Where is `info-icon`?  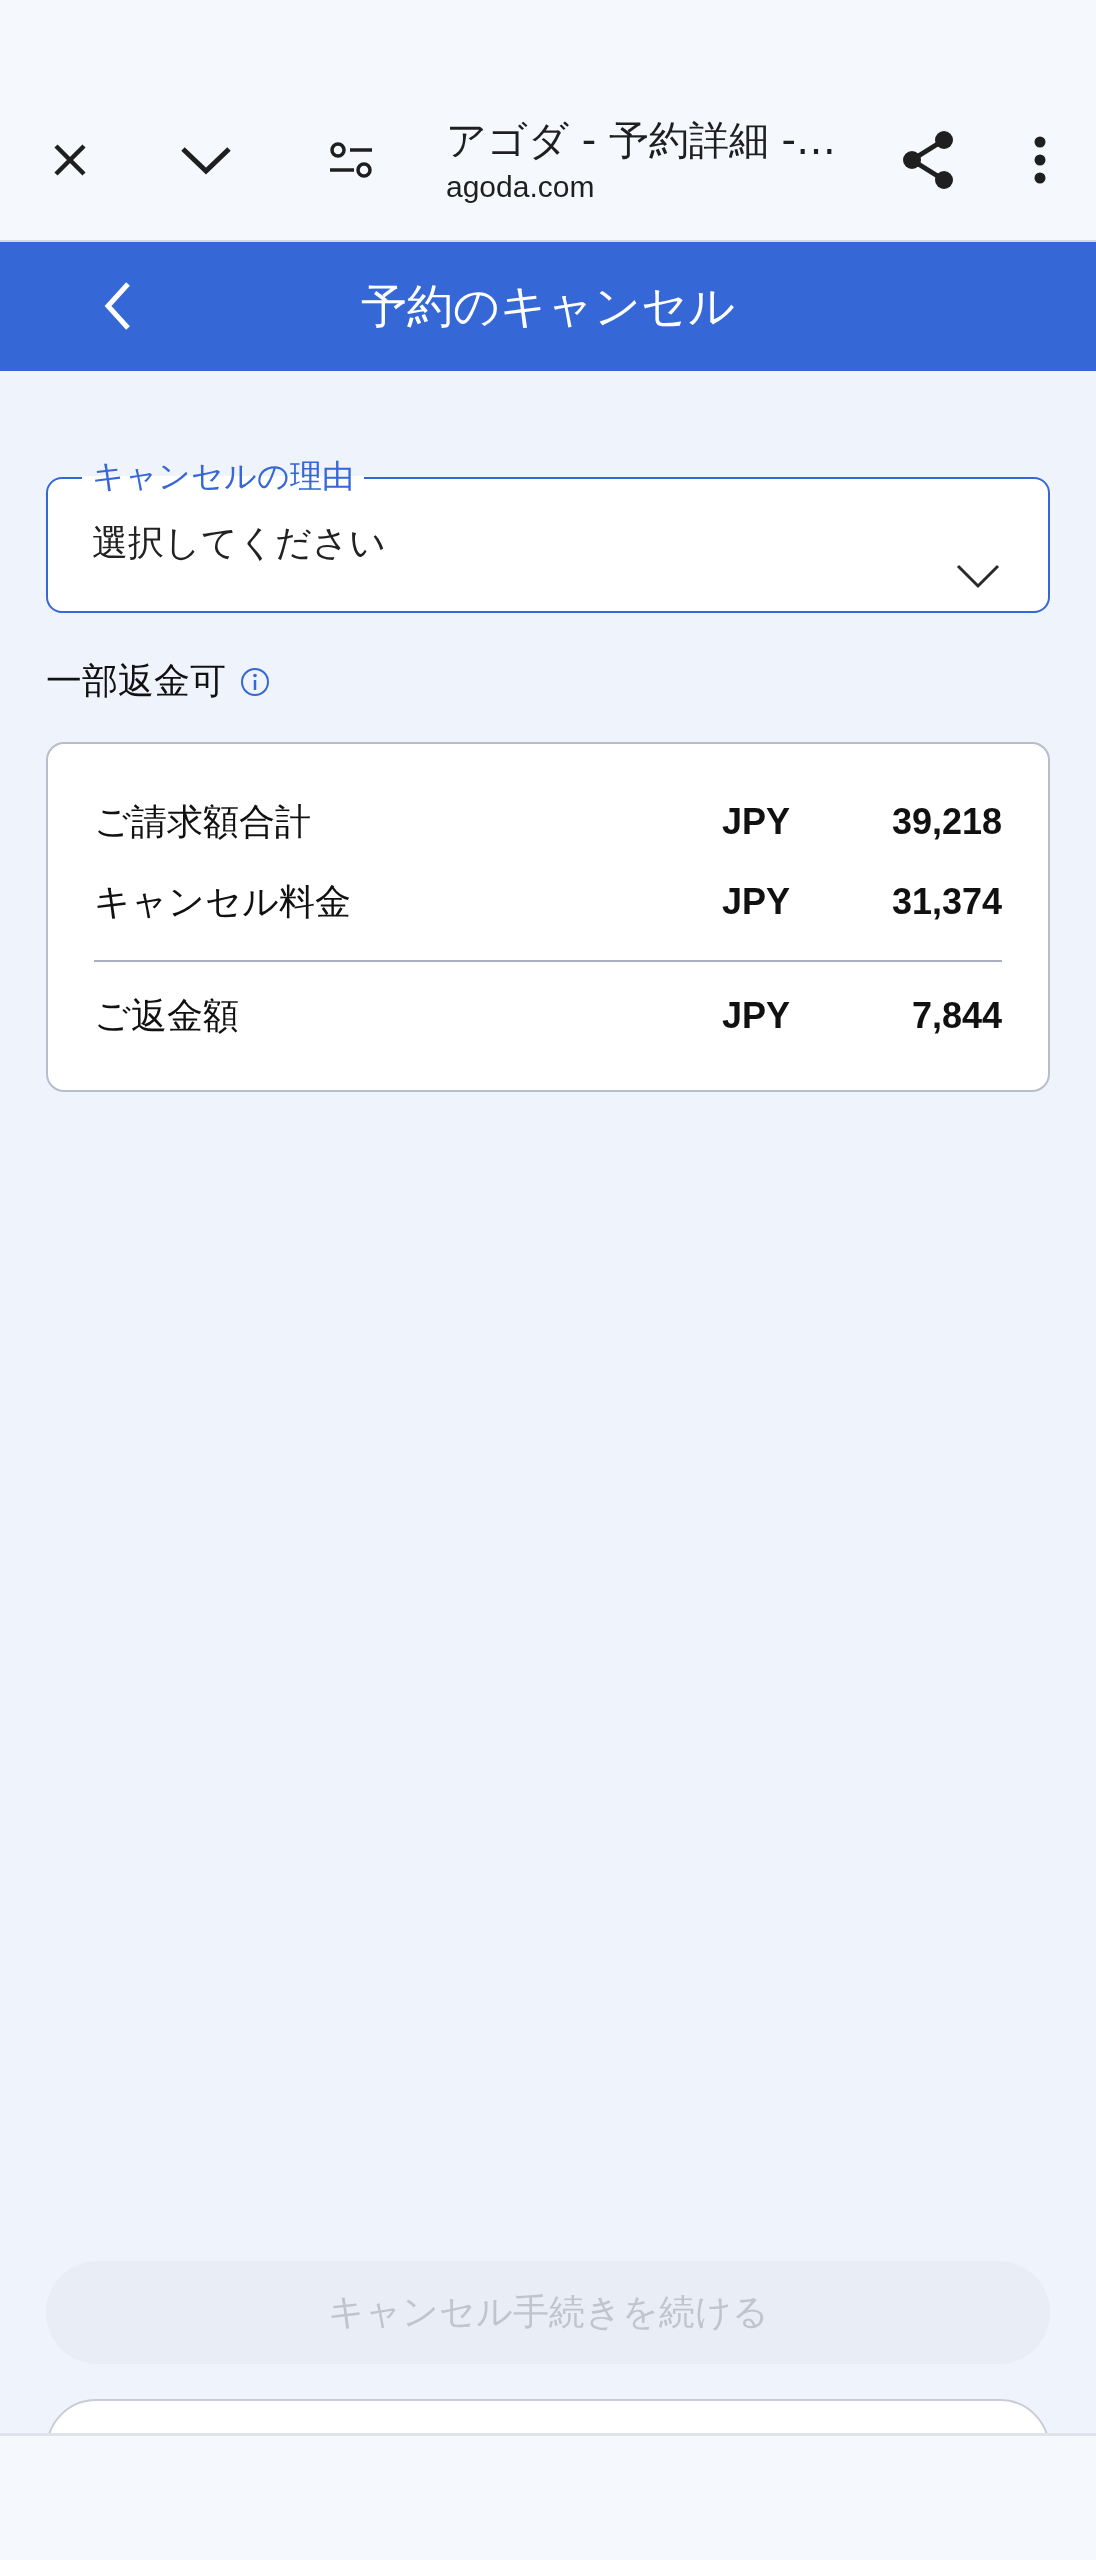
info-icon is located at coordinates (255, 681).